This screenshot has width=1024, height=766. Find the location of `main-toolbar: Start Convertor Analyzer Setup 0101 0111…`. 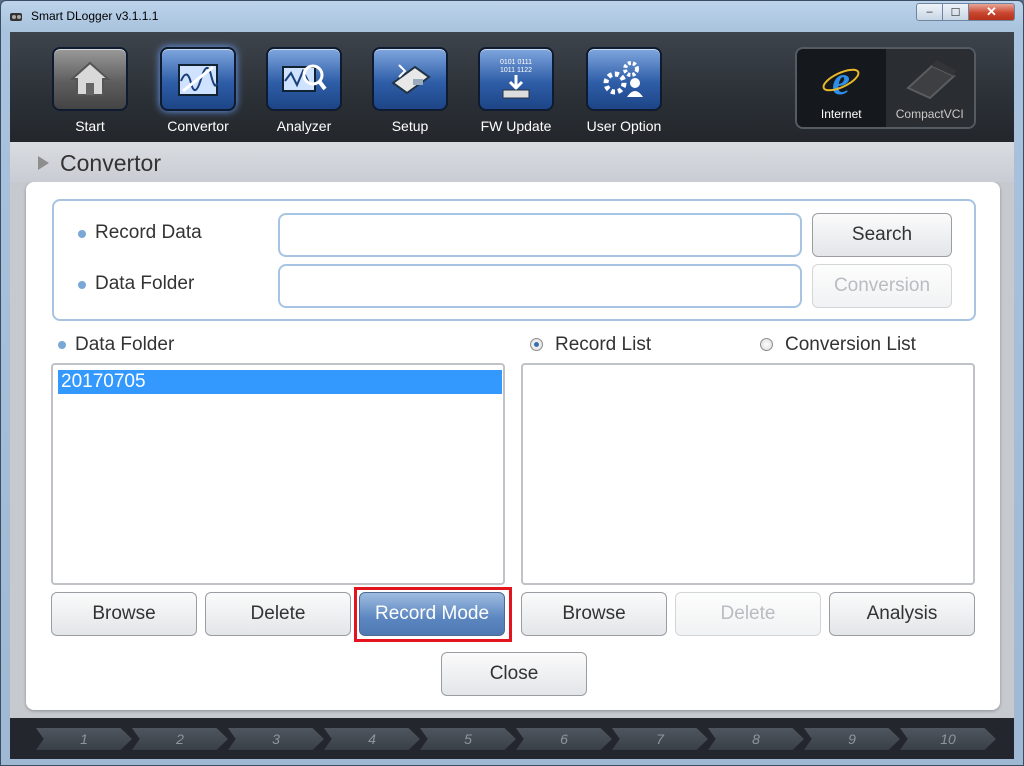

main-toolbar: Start Convertor Analyzer Setup 0101 0111… is located at coordinates (512, 87).